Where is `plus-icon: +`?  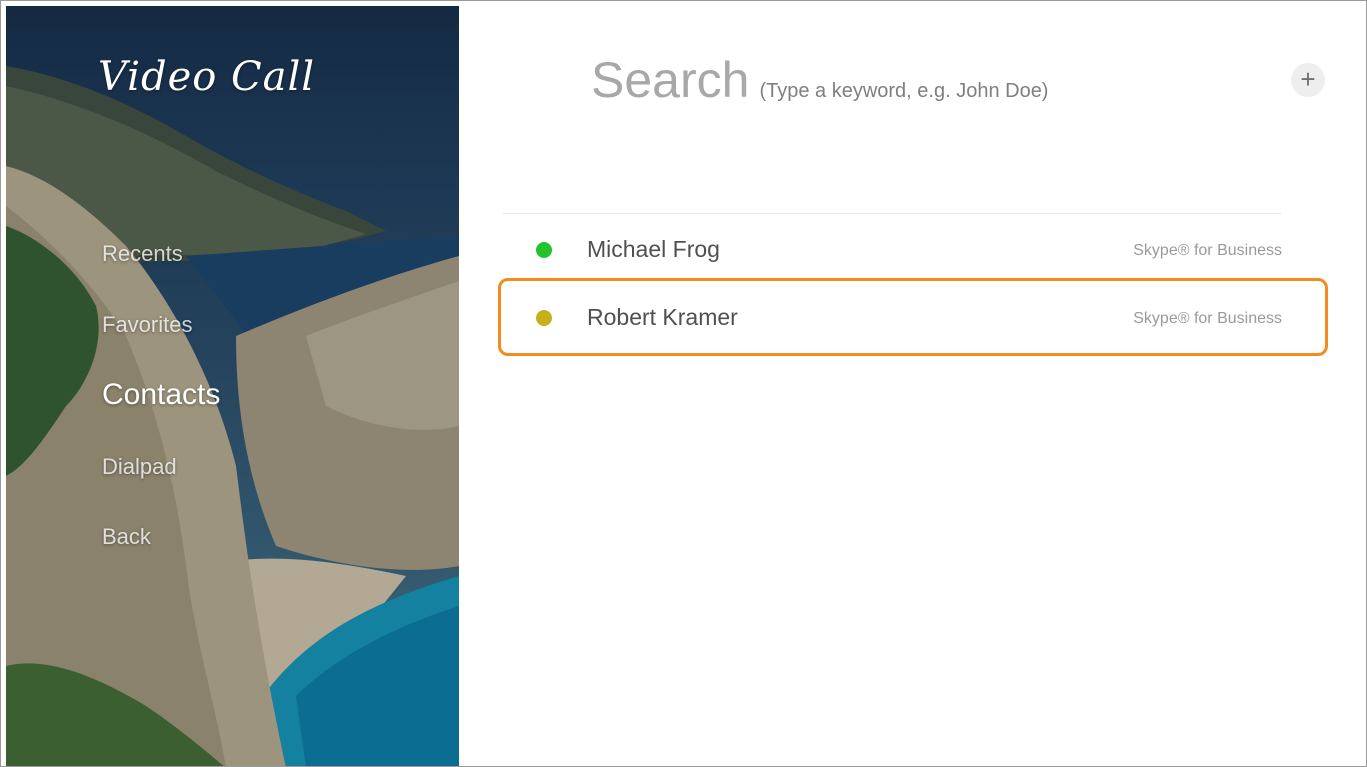 plus-icon: + is located at coordinates (1308, 79).